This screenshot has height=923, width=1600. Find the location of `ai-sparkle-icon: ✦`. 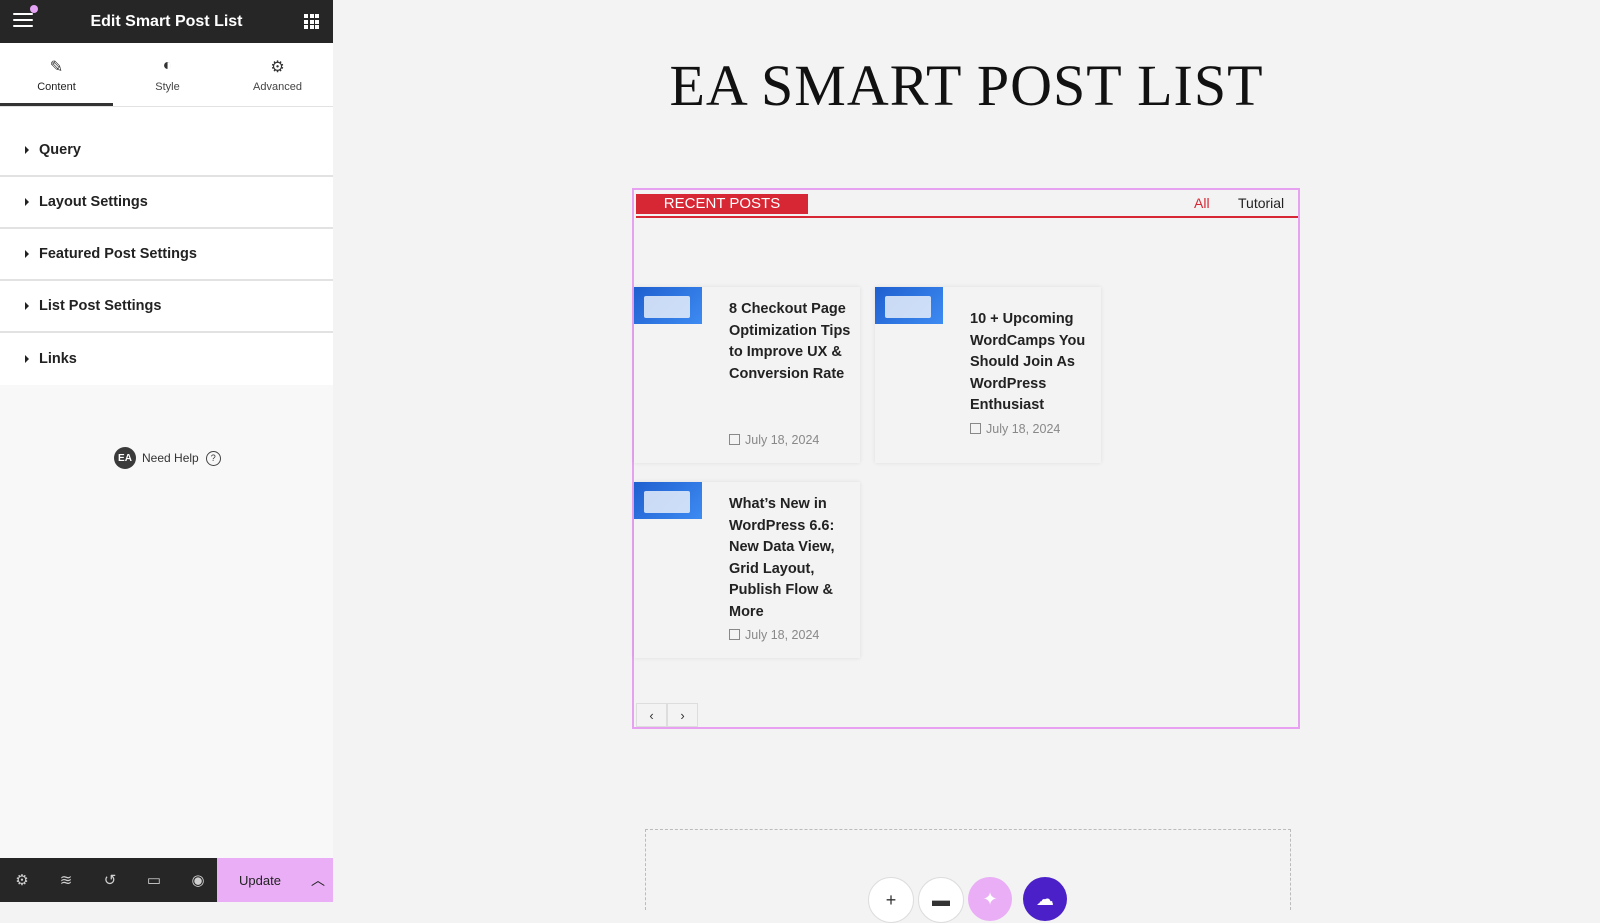

ai-sparkle-icon: ✦ is located at coordinates (990, 899).